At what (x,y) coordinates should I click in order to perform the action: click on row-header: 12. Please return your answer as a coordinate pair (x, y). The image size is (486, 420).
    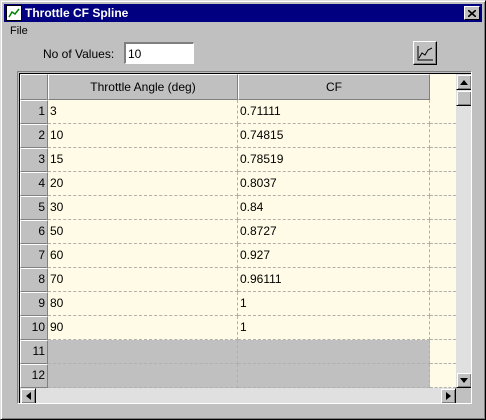
    Looking at the image, I should click on (34, 376).